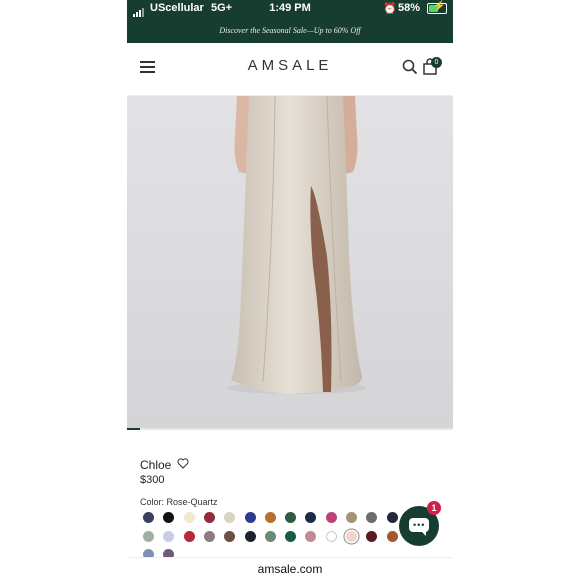 This screenshot has height=580, width=580. I want to click on chat-notification-badge: 1, so click(434, 508).